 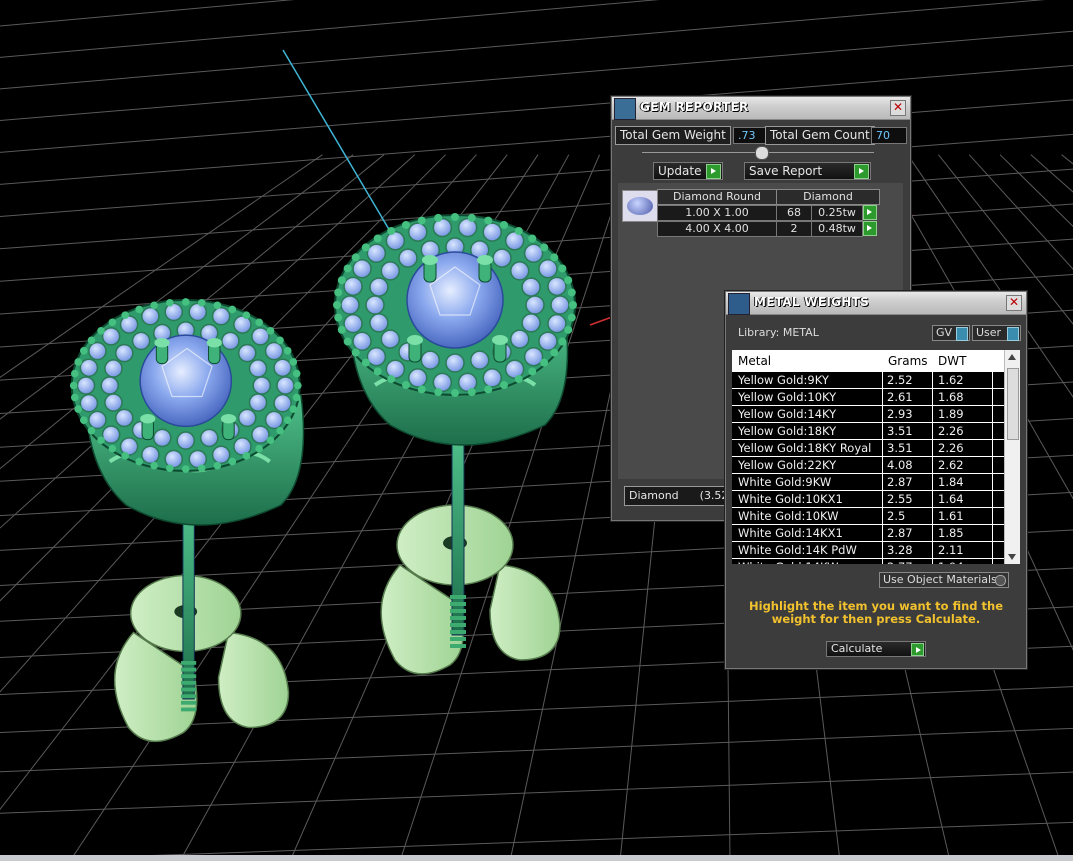 I want to click on grams-cell: 3.51, so click(x=900, y=448).